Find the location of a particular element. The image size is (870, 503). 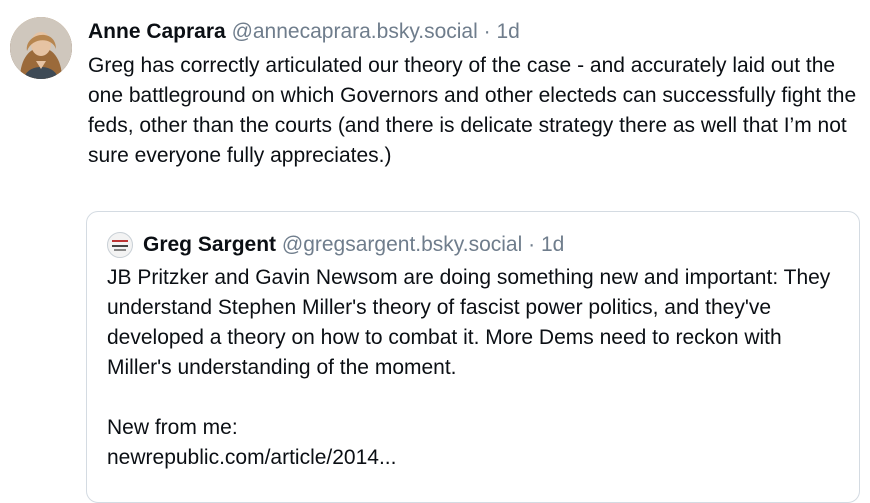

quoted-post-intro: New from me: is located at coordinates (172, 427).